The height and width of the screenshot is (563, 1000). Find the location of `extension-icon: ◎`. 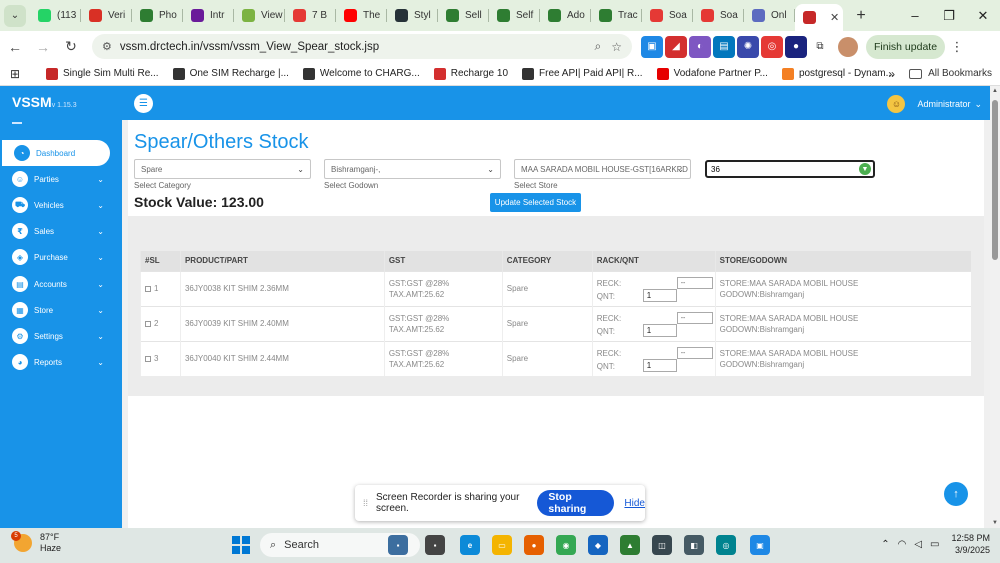

extension-icon: ◎ is located at coordinates (772, 46).